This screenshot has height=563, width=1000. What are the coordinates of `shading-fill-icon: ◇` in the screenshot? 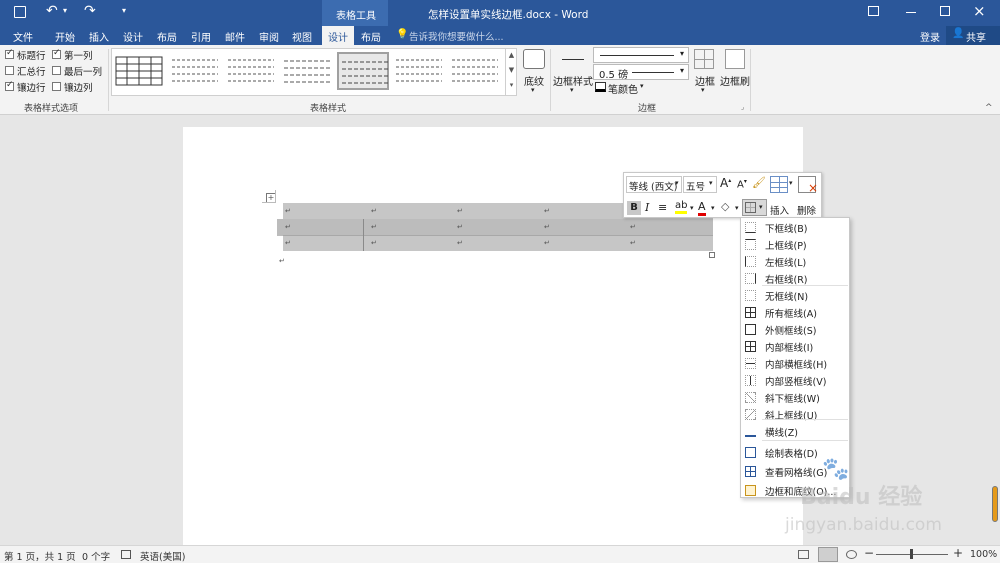 It's located at (725, 206).